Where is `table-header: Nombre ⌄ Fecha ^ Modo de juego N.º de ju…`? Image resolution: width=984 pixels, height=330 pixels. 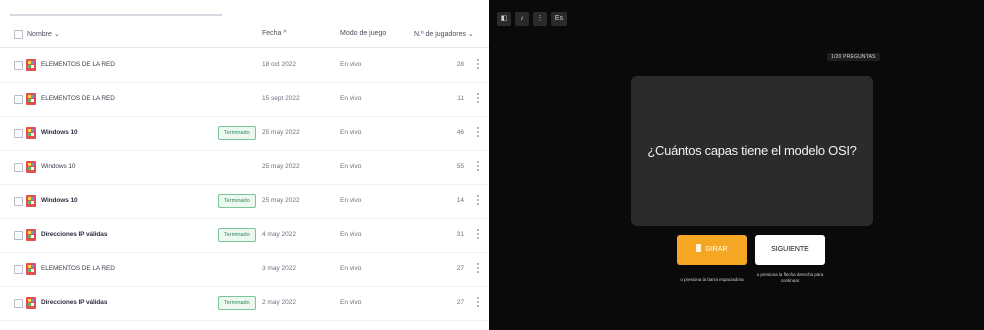
table-header: Nombre ⌄ Fecha ^ Modo de juego N.º de ju… is located at coordinates (244, 35).